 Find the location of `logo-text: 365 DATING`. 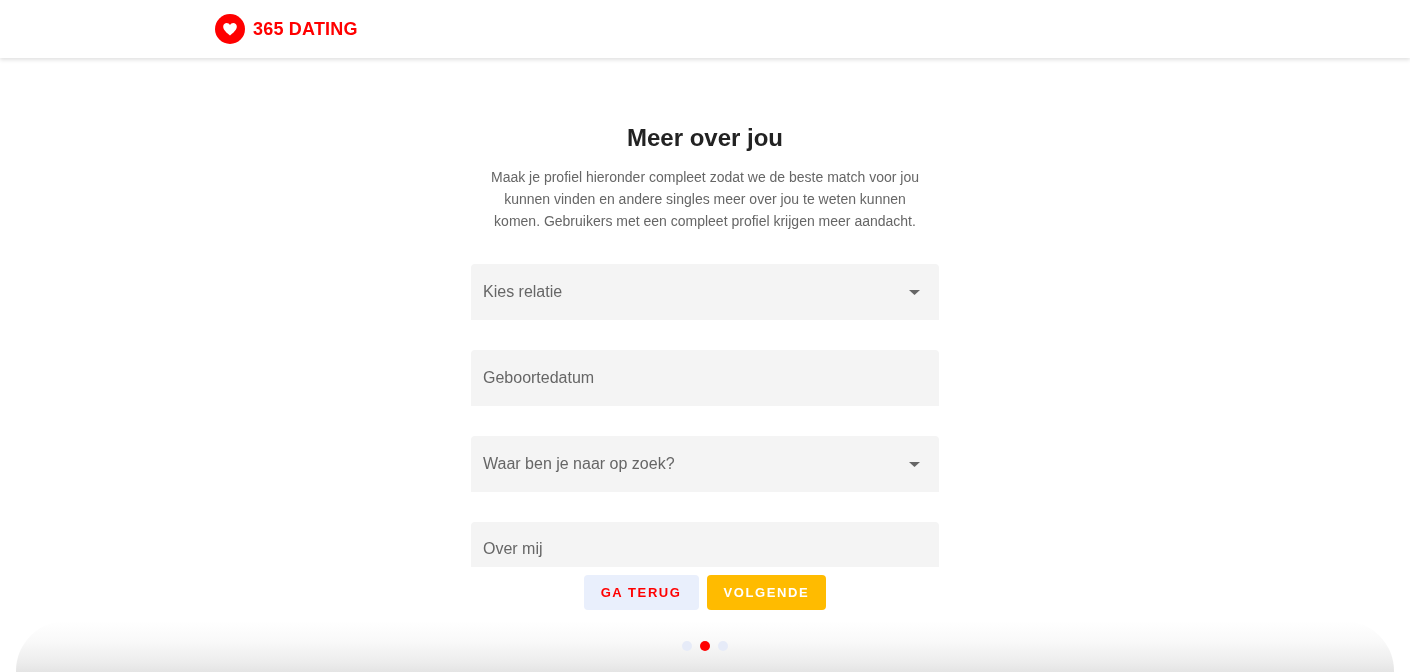

logo-text: 365 DATING is located at coordinates (305, 29).